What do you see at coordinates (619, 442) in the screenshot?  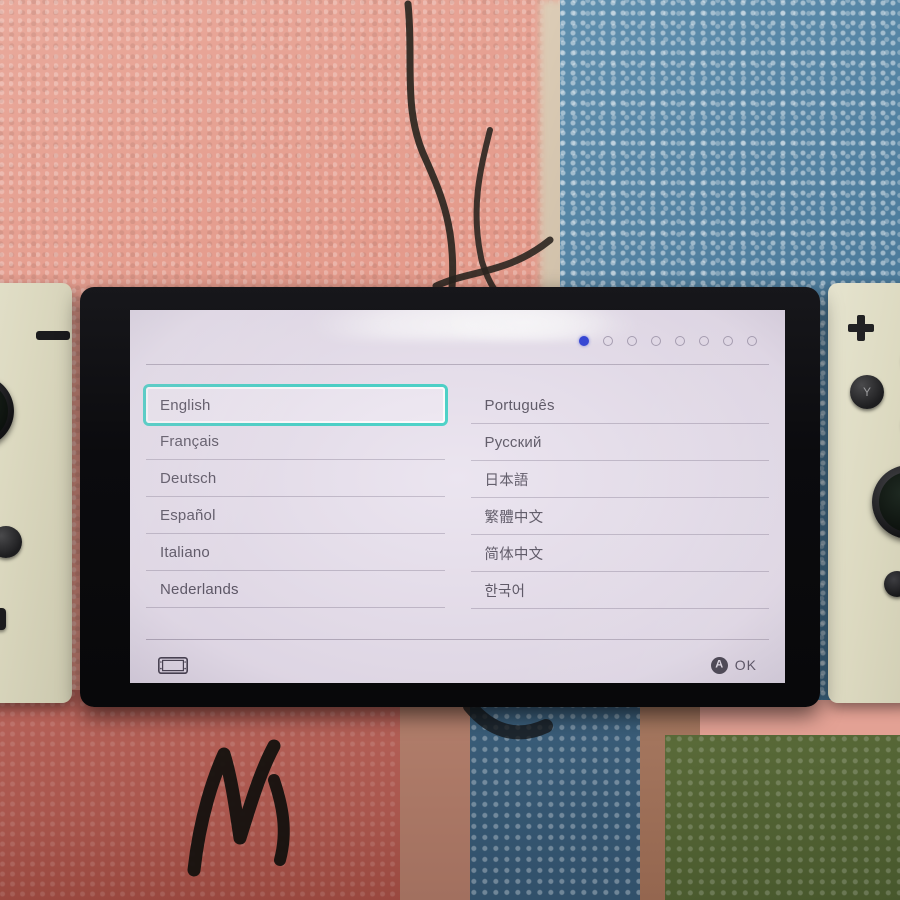 I see `language-option-russian: Русский` at bounding box center [619, 442].